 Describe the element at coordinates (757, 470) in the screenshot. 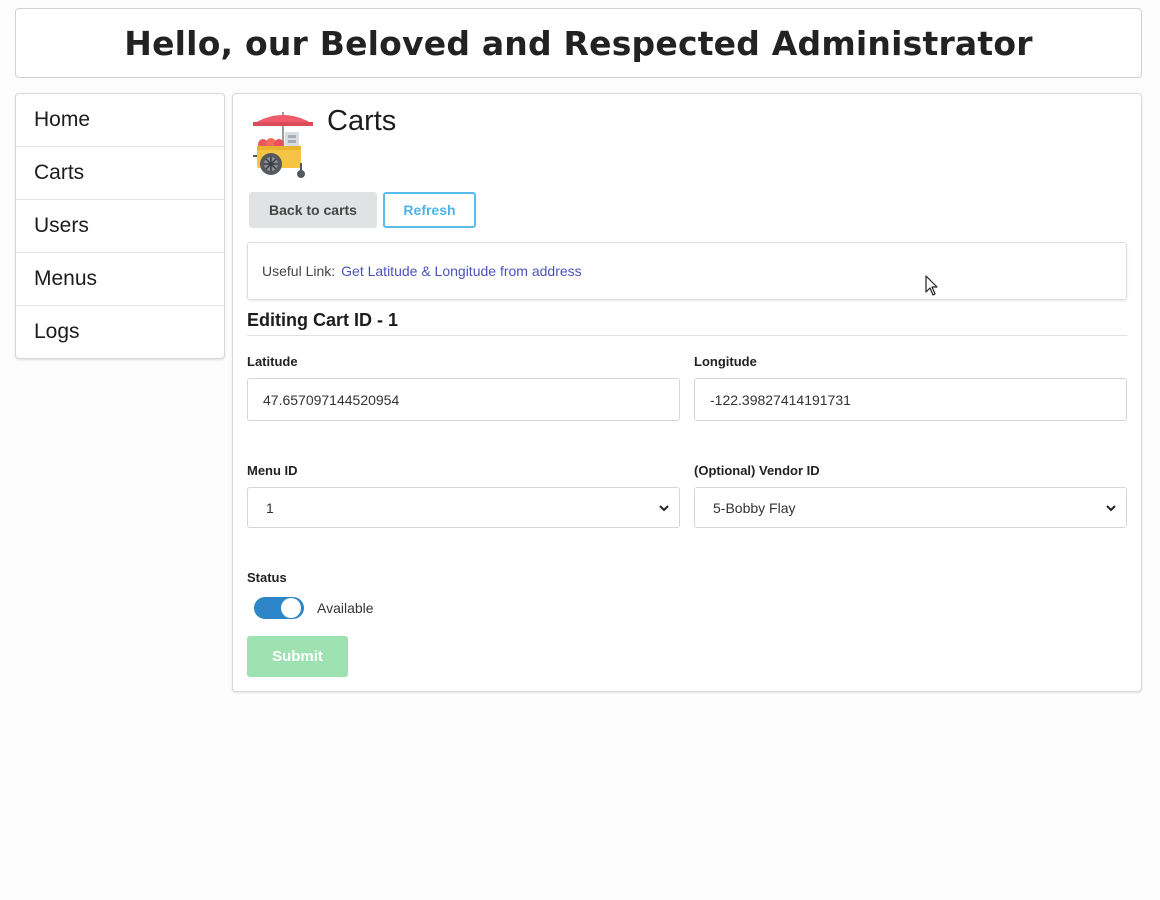

I see `vendor-id-label: (Optional) Vendor ID` at that location.